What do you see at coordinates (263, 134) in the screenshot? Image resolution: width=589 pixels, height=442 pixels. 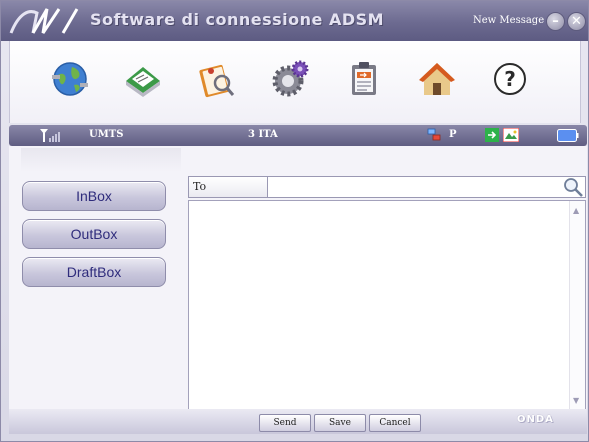 I see `operator-name: 3 ITA` at bounding box center [263, 134].